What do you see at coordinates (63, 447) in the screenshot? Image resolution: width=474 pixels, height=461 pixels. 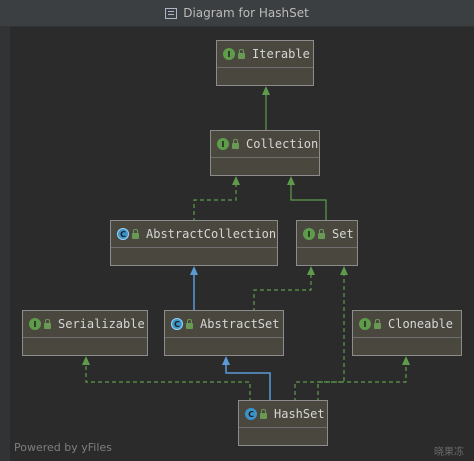 I see `powered-by-label: Powered by yFiles` at bounding box center [63, 447].